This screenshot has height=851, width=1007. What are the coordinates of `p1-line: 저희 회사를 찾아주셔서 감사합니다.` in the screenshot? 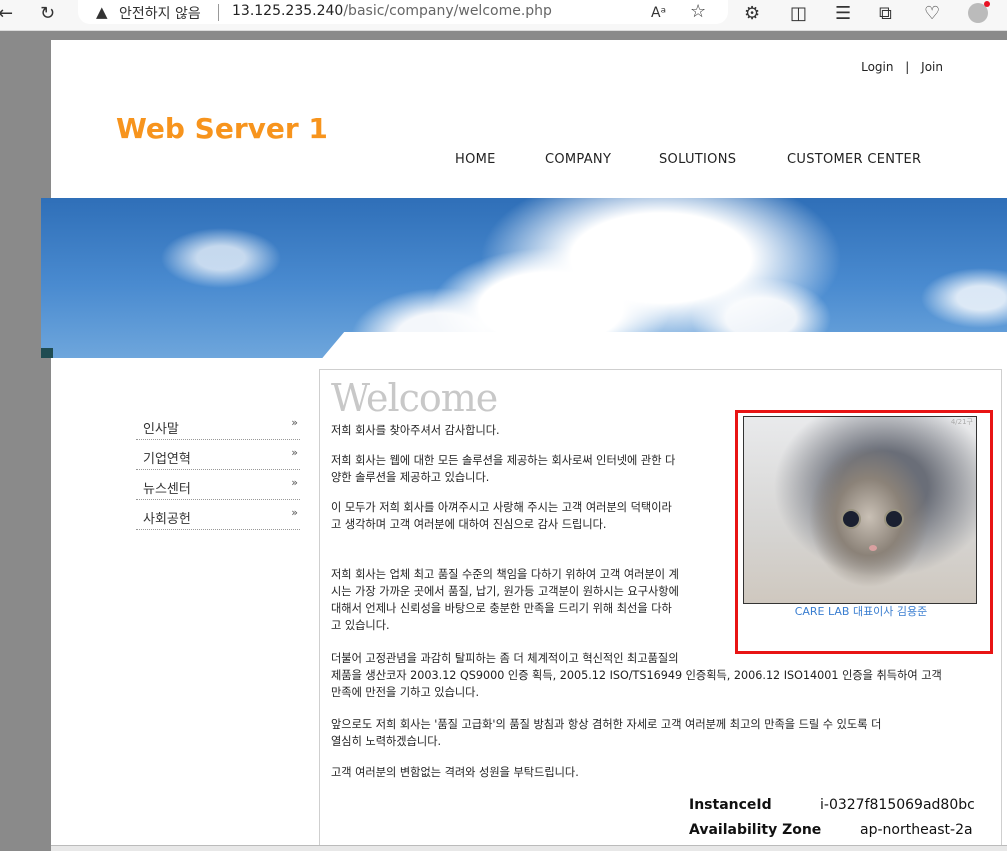 It's located at (415, 430).